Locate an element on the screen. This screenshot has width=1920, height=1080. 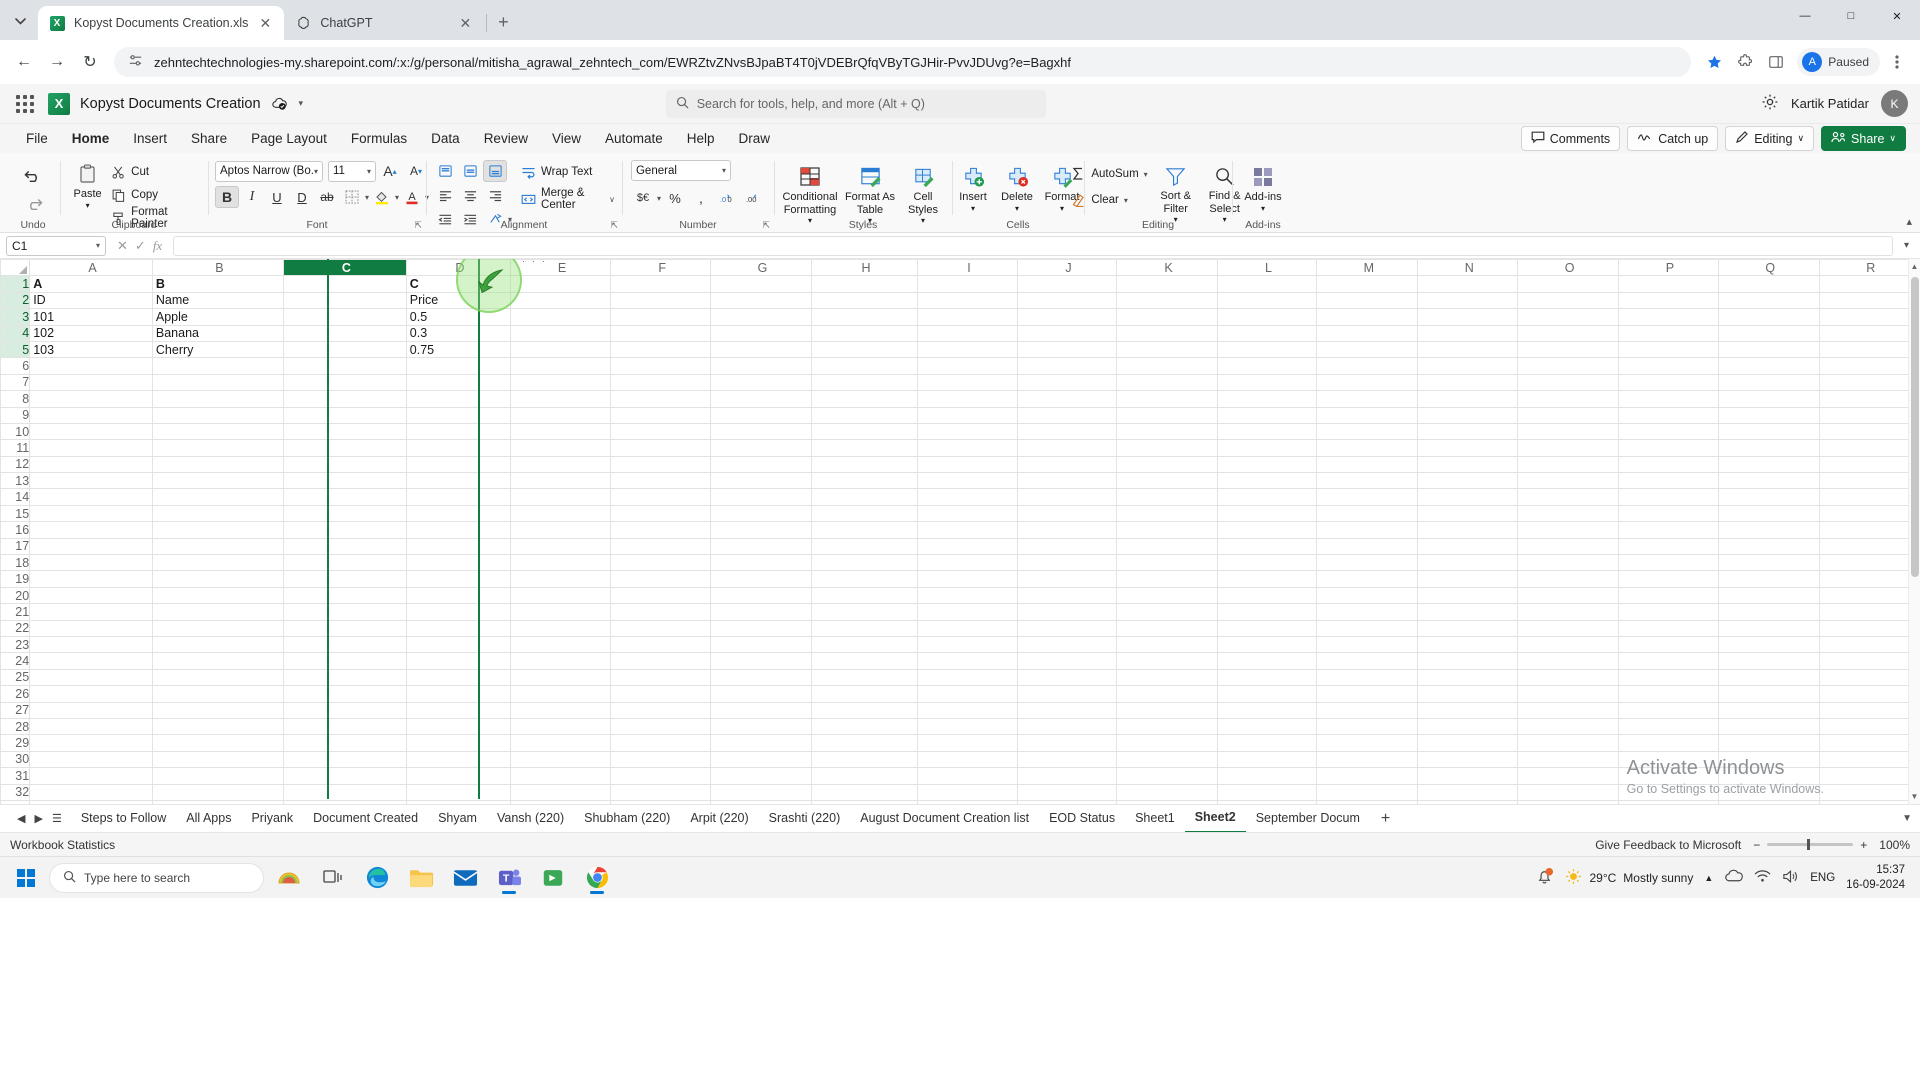
chevron-right-icon: ▼ is located at coordinates (1907, 818).